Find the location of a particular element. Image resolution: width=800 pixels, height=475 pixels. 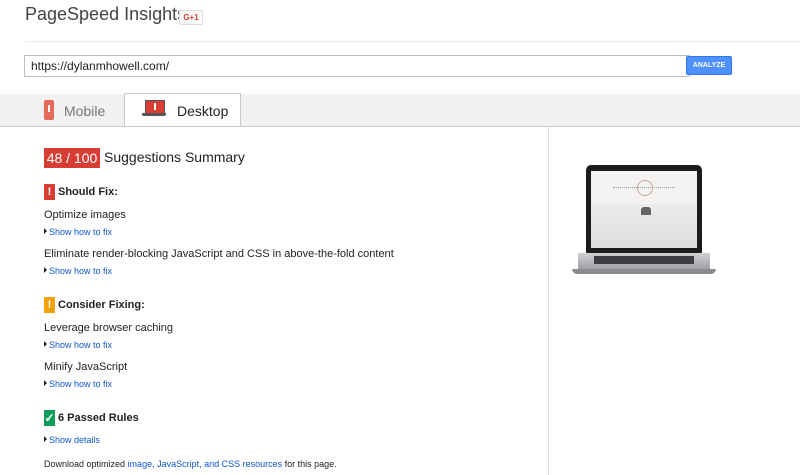

tab-mobile: Mobile is located at coordinates (75, 110).